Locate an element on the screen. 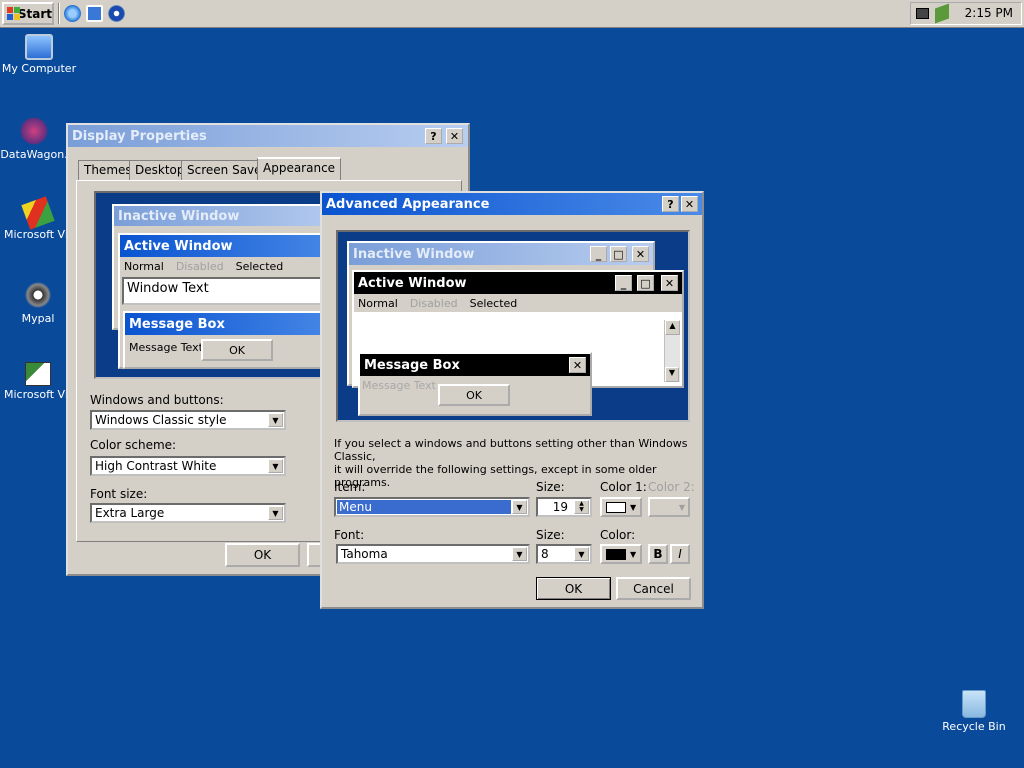 The width and height of the screenshot is (1024, 768). desktop-icon-my-computer: My Computer is located at coordinates (39, 54).